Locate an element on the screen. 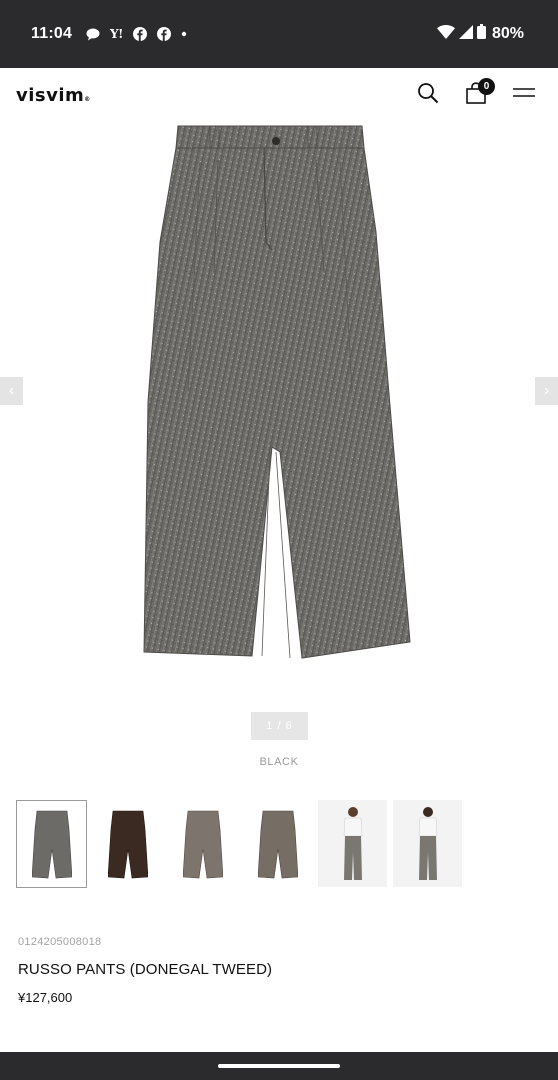 This screenshot has height=1080, width=558. logo-mark: ® is located at coordinates (87, 99).